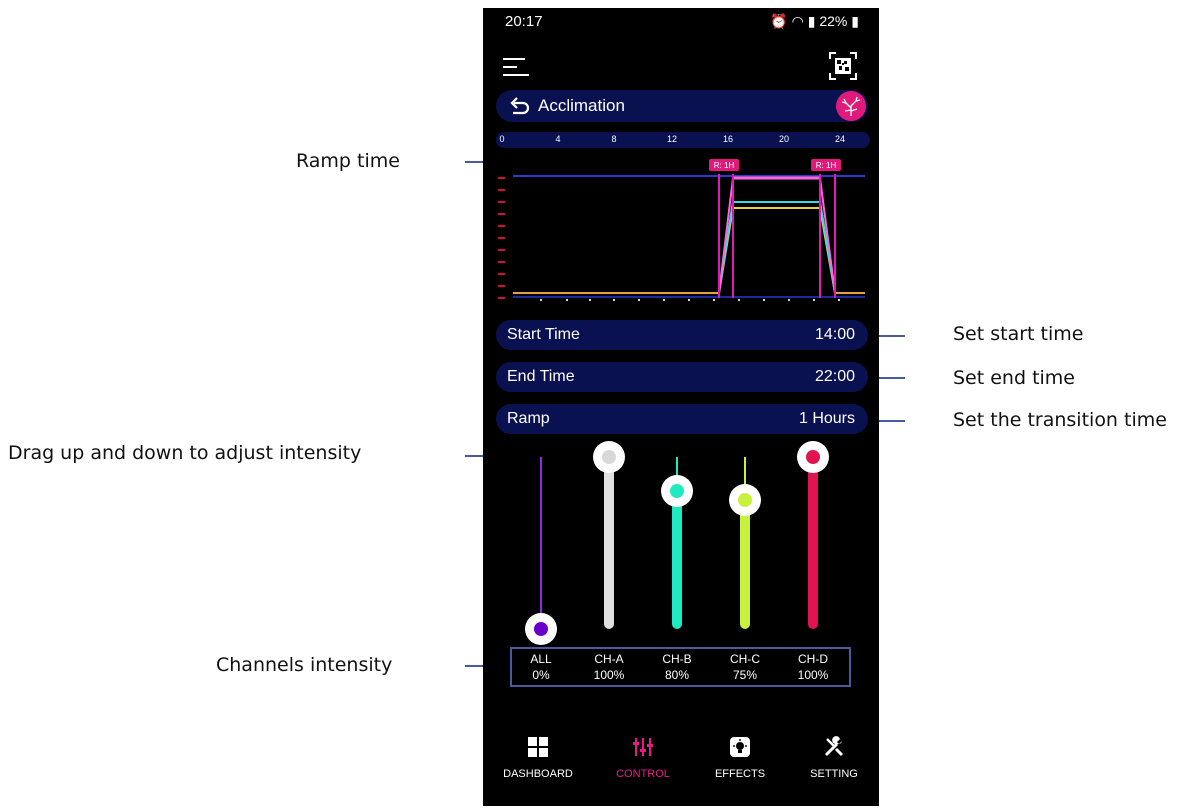 This screenshot has height=812, width=1203. What do you see at coordinates (677, 491) in the screenshot?
I see `slider-knob-ch-b` at bounding box center [677, 491].